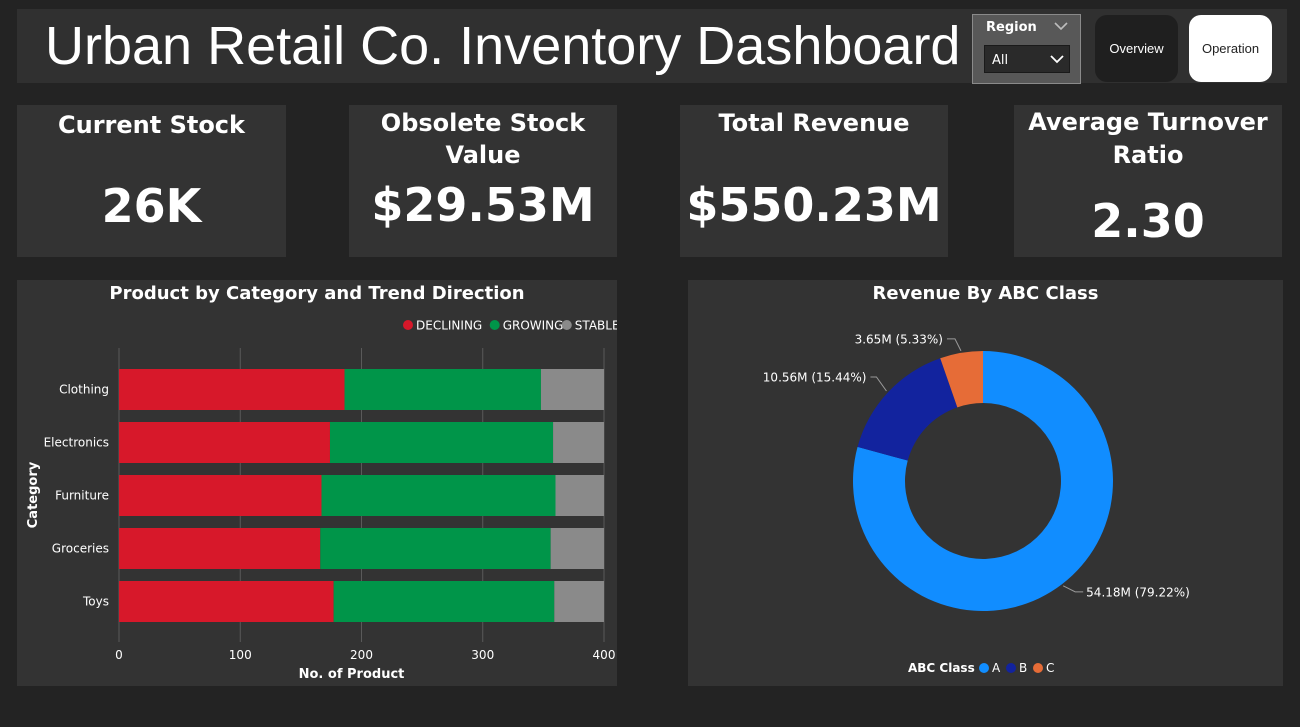 The height and width of the screenshot is (727, 1300). What do you see at coordinates (82, 496) in the screenshot?
I see `y-tick-label: Furniture` at bounding box center [82, 496].